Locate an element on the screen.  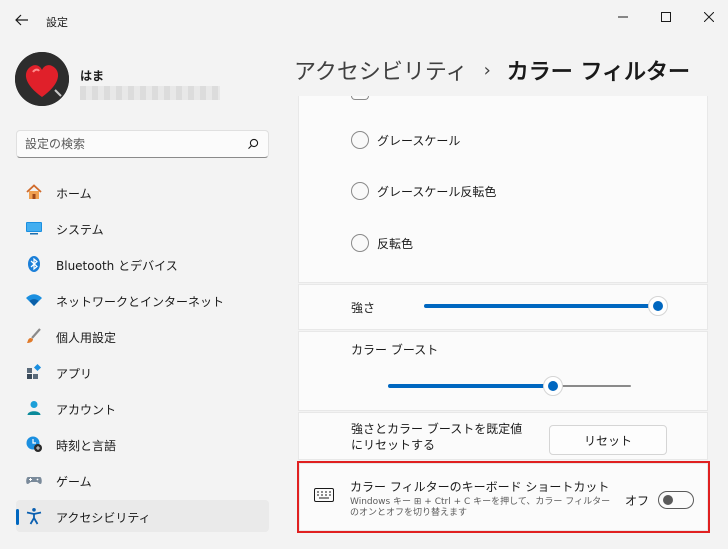
close-button is located at coordinates (709, 17).